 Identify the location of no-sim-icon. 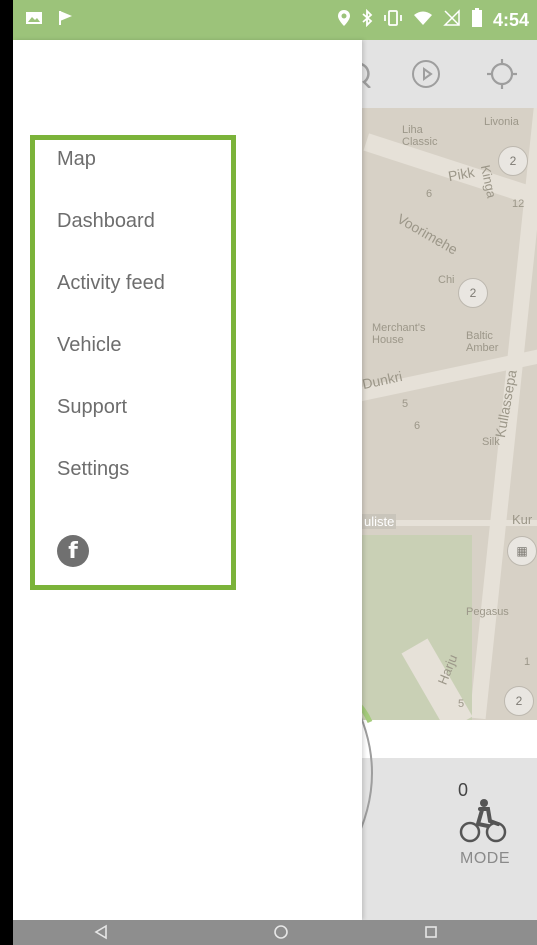
(452, 20).